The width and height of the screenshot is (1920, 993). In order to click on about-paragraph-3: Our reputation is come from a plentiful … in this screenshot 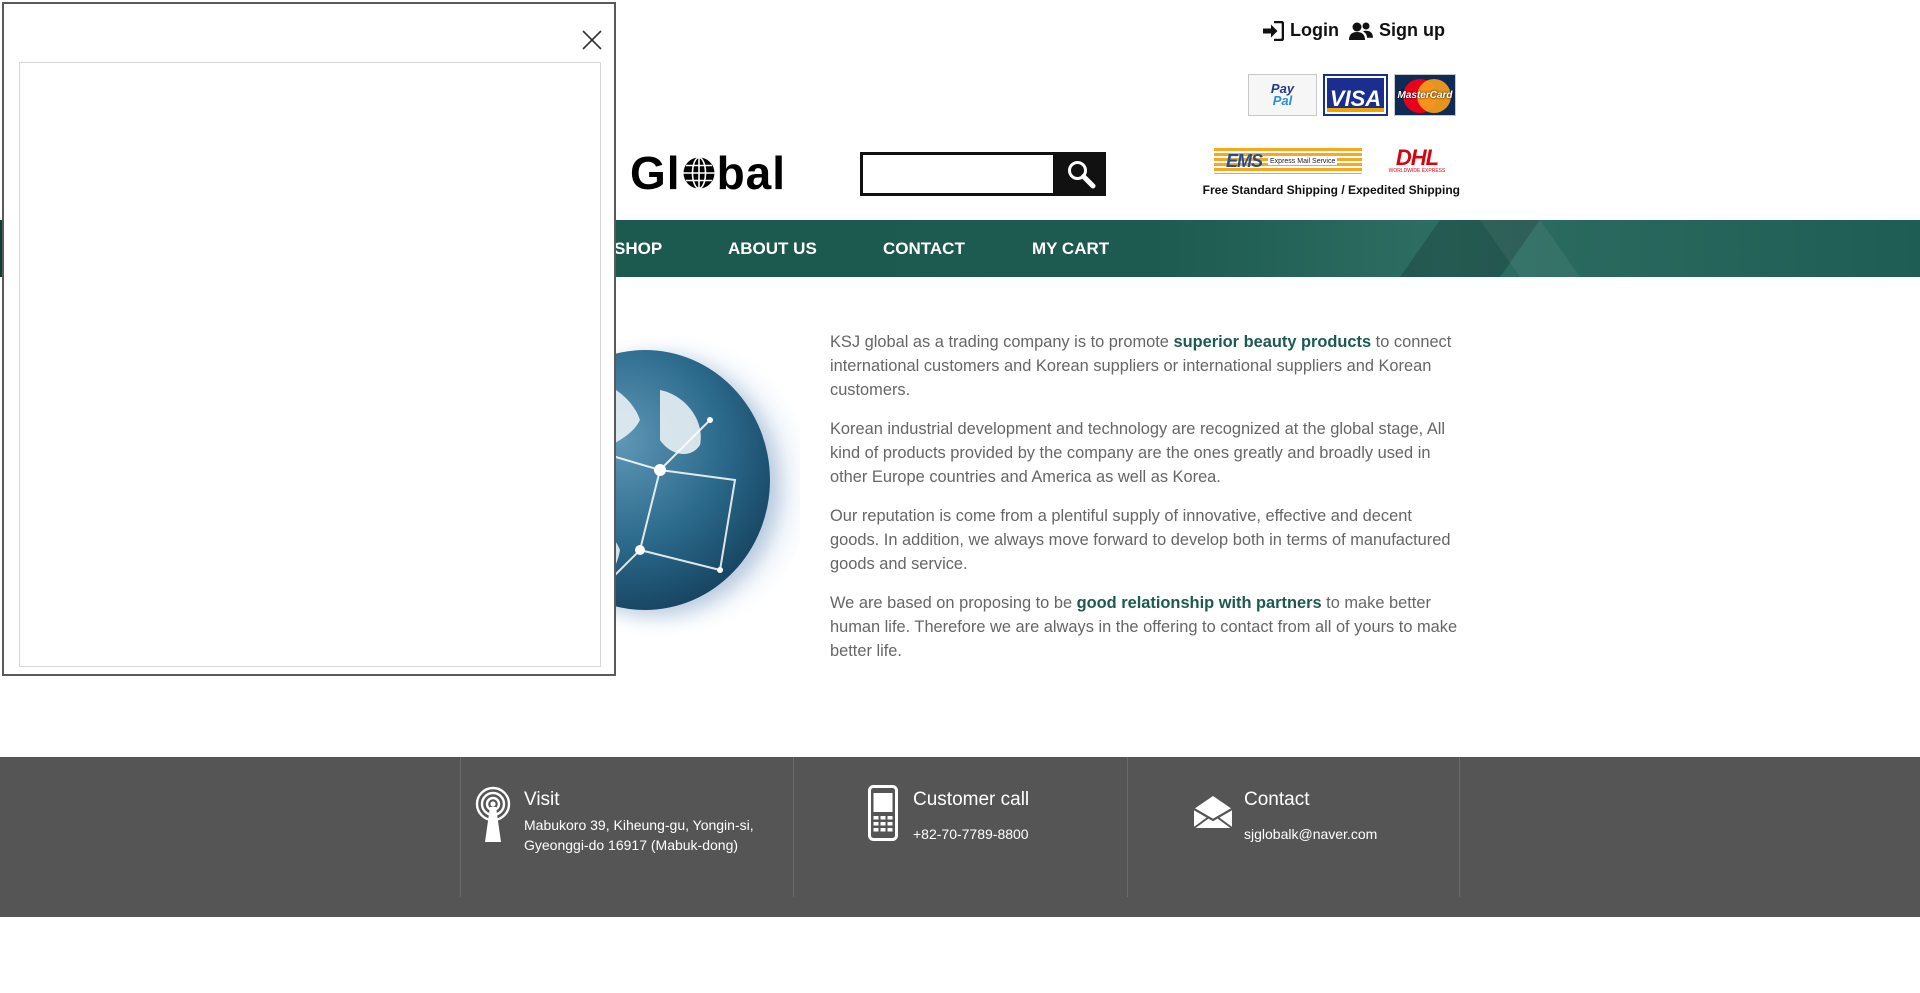, I will do `click(1140, 540)`.